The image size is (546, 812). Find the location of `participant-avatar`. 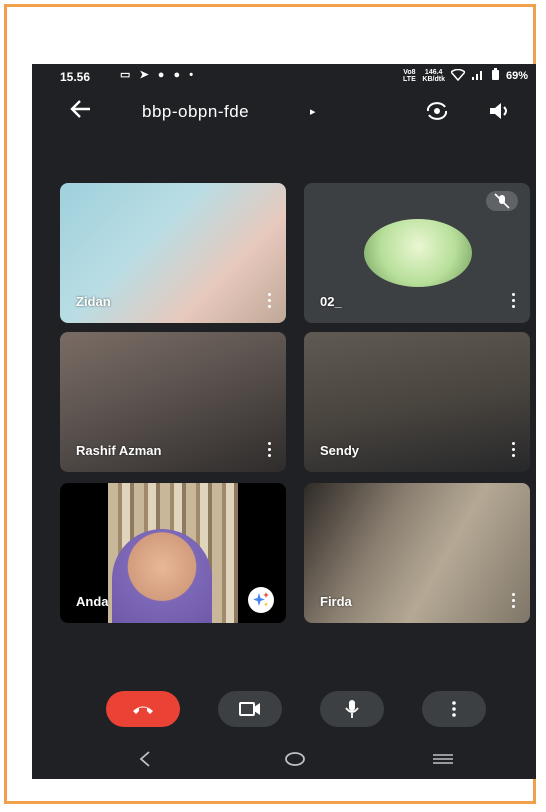

participant-avatar is located at coordinates (418, 253).